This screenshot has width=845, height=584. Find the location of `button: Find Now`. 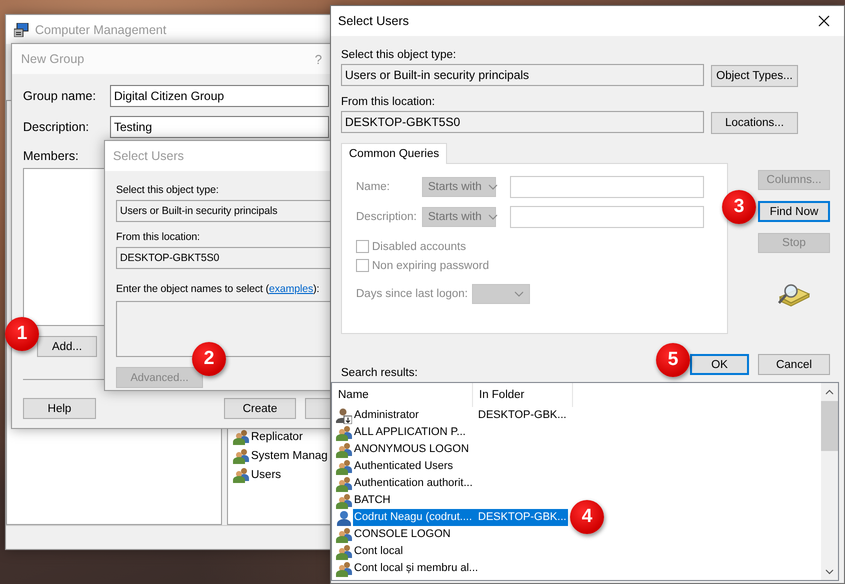

button: Find Now is located at coordinates (794, 211).